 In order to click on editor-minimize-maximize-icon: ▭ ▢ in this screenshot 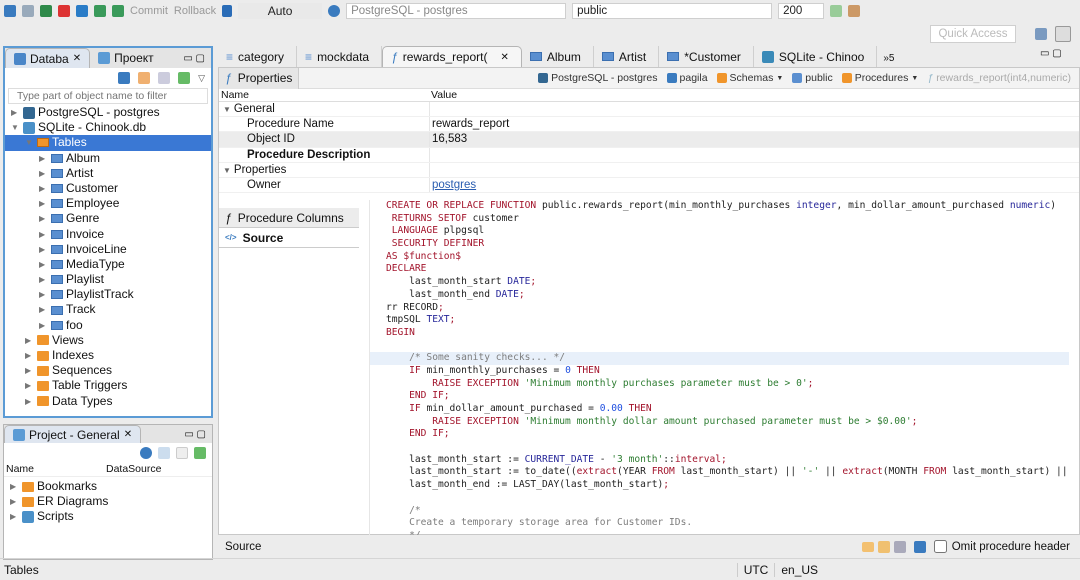, I will do `click(1051, 53)`.